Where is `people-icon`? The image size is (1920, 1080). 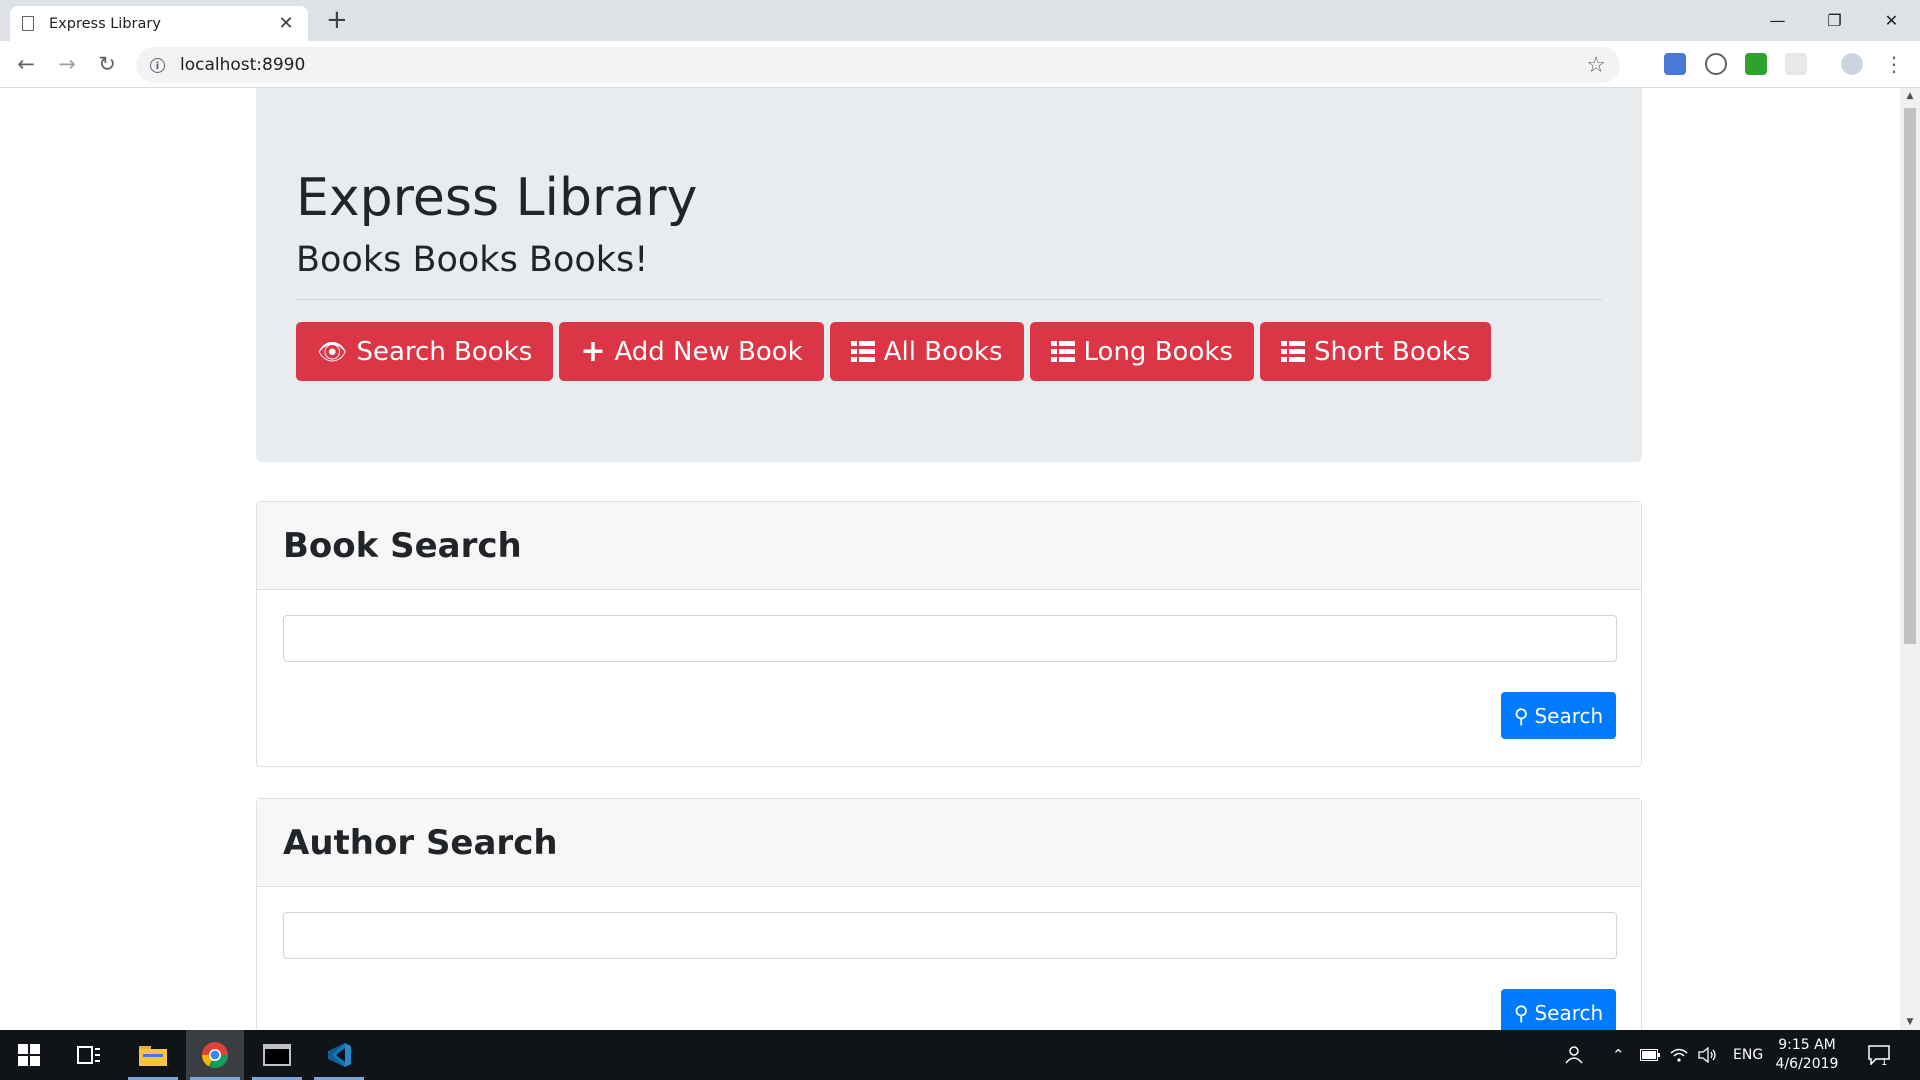
people-icon is located at coordinates (1574, 1055).